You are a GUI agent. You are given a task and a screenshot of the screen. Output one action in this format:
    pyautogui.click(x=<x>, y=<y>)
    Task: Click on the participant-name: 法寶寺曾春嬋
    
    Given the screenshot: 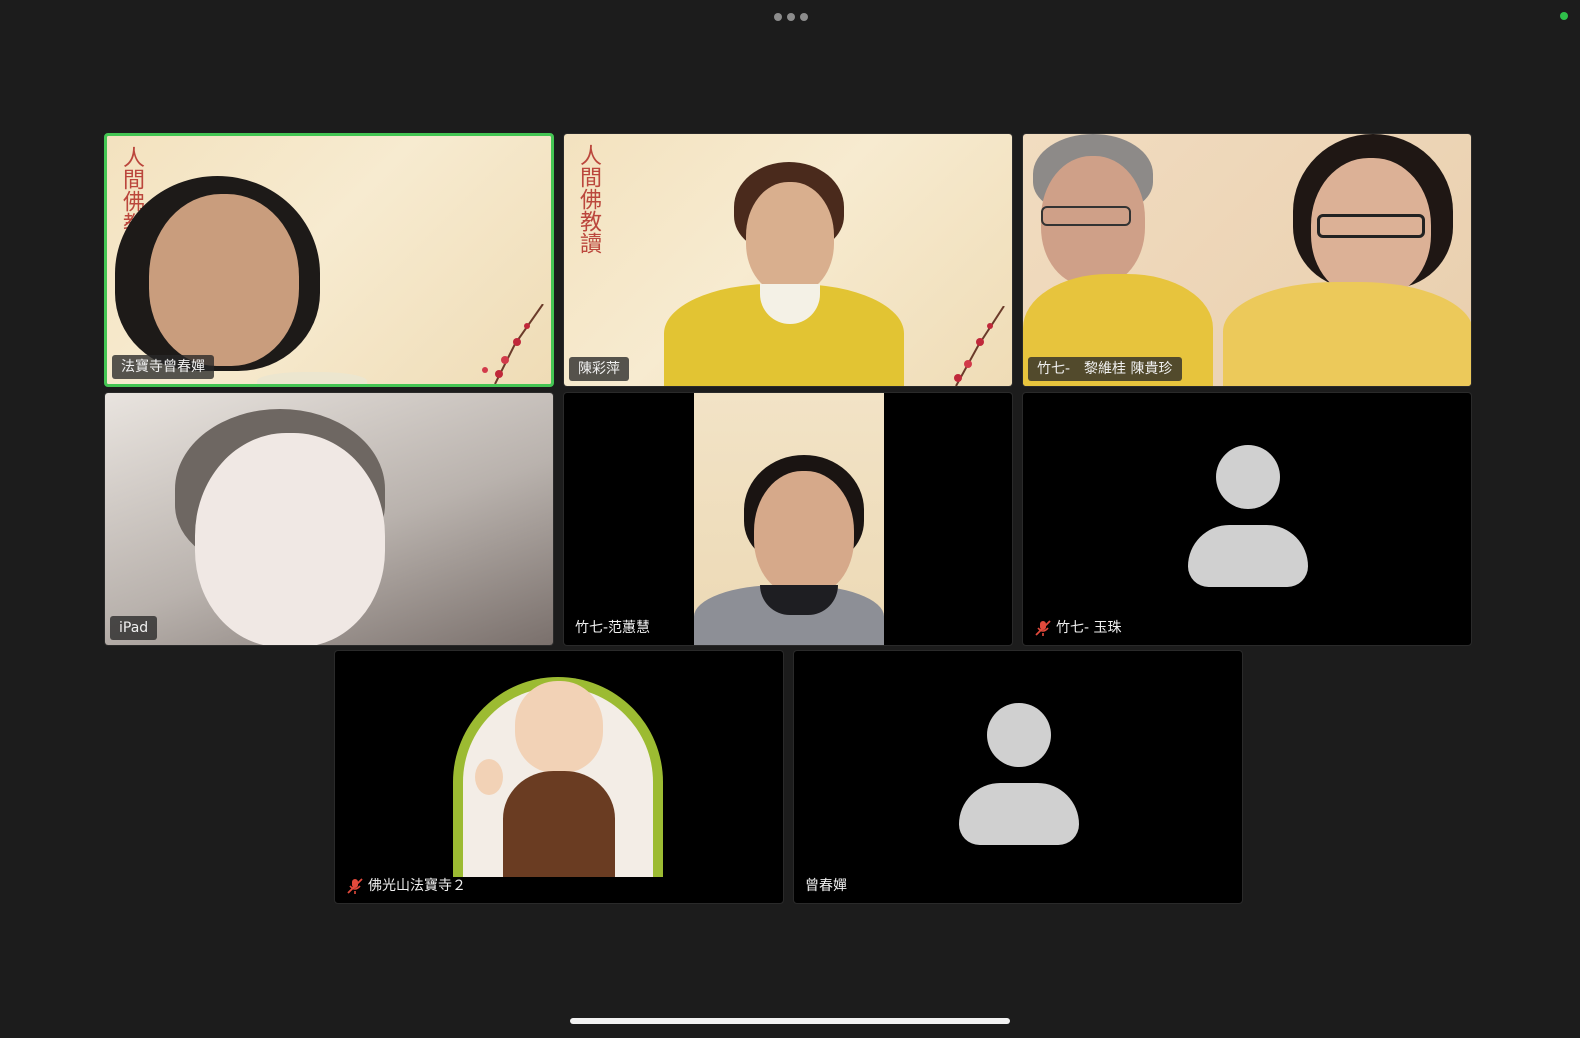 What is the action you would take?
    pyautogui.click(x=163, y=367)
    